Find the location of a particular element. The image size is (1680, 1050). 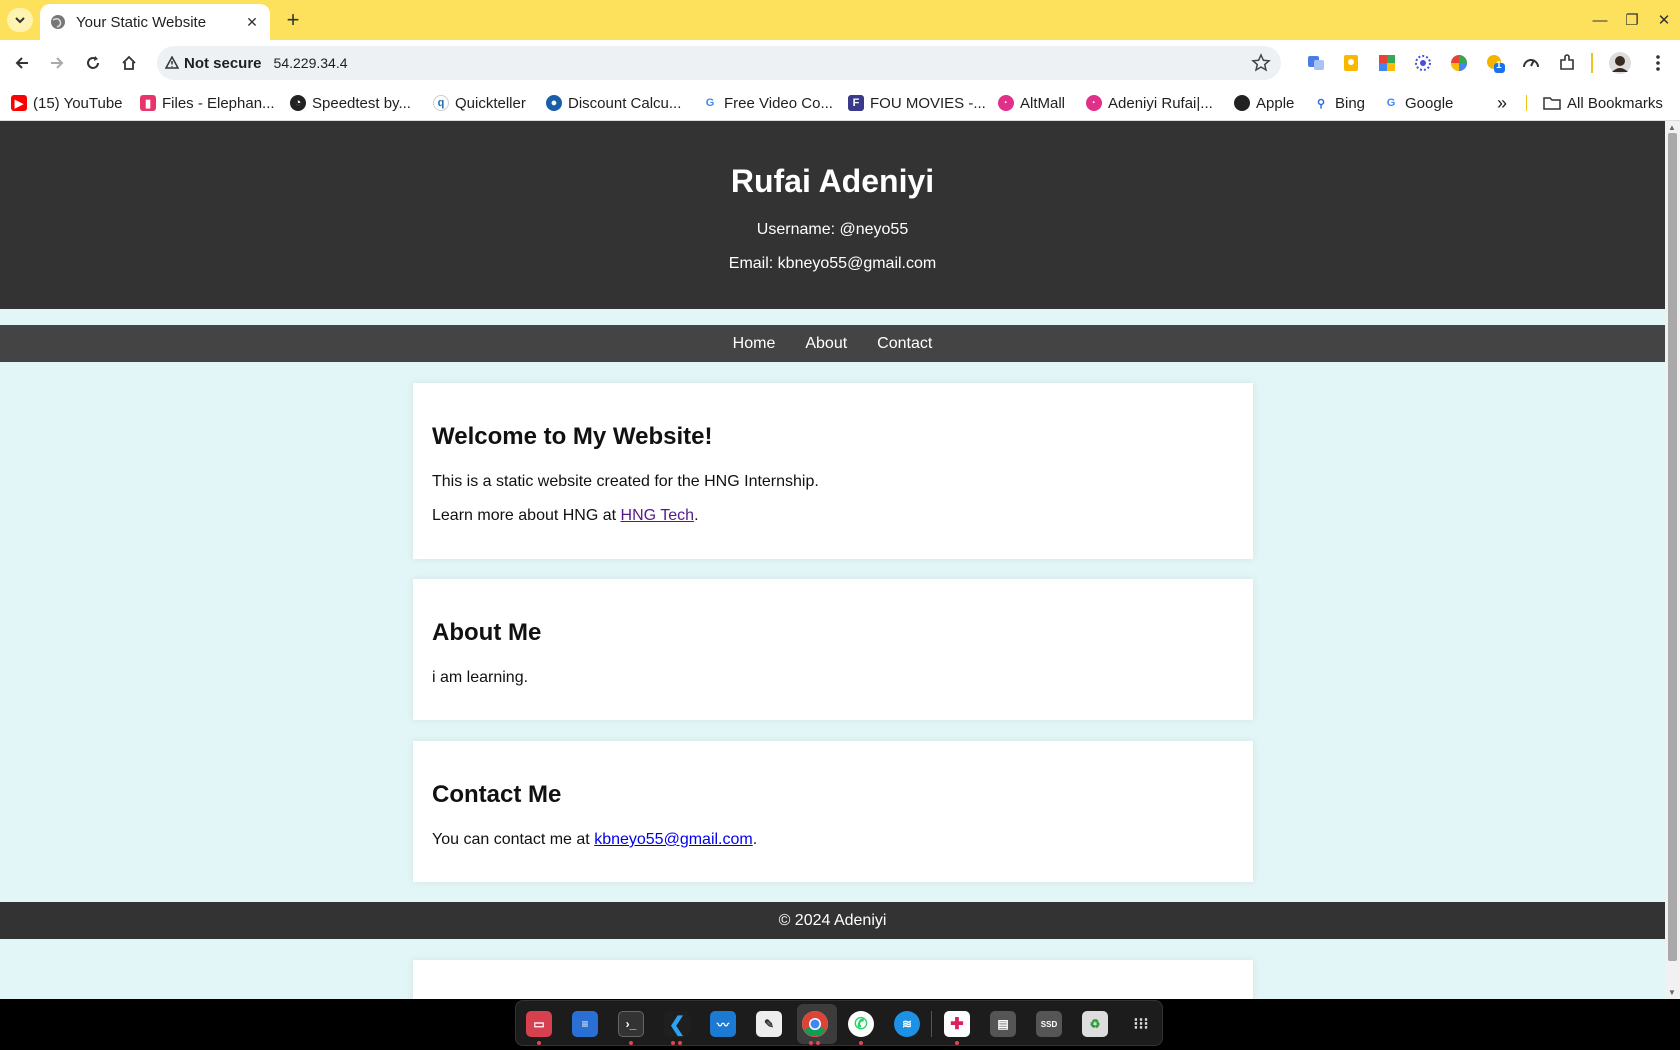

bookmark-label: Google is located at coordinates (1429, 103).